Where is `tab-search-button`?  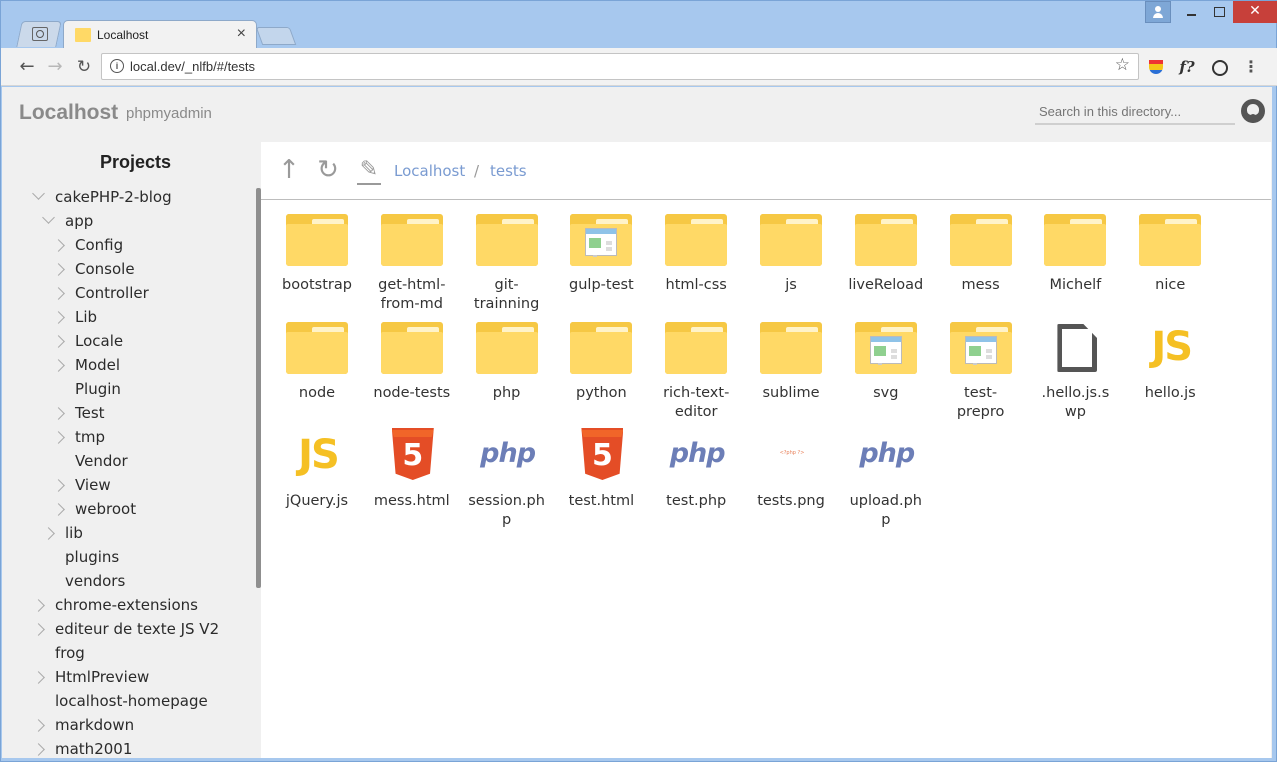
tab-search-button is located at coordinates (39, 34).